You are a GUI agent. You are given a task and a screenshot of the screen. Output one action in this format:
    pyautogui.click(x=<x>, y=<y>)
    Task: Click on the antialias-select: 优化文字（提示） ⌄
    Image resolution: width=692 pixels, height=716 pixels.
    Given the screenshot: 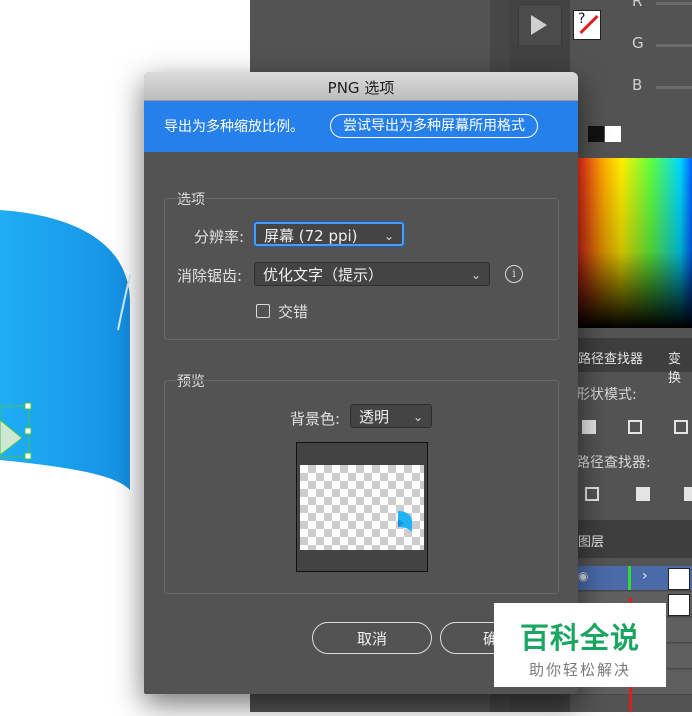 What is the action you would take?
    pyautogui.click(x=372, y=274)
    